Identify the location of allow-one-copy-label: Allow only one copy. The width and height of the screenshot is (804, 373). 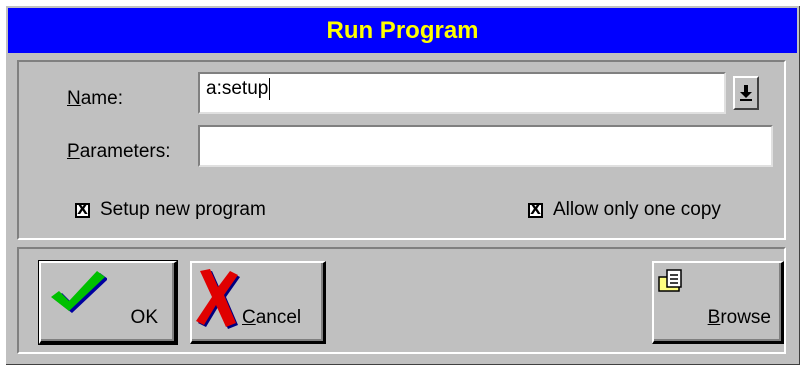
(637, 209).